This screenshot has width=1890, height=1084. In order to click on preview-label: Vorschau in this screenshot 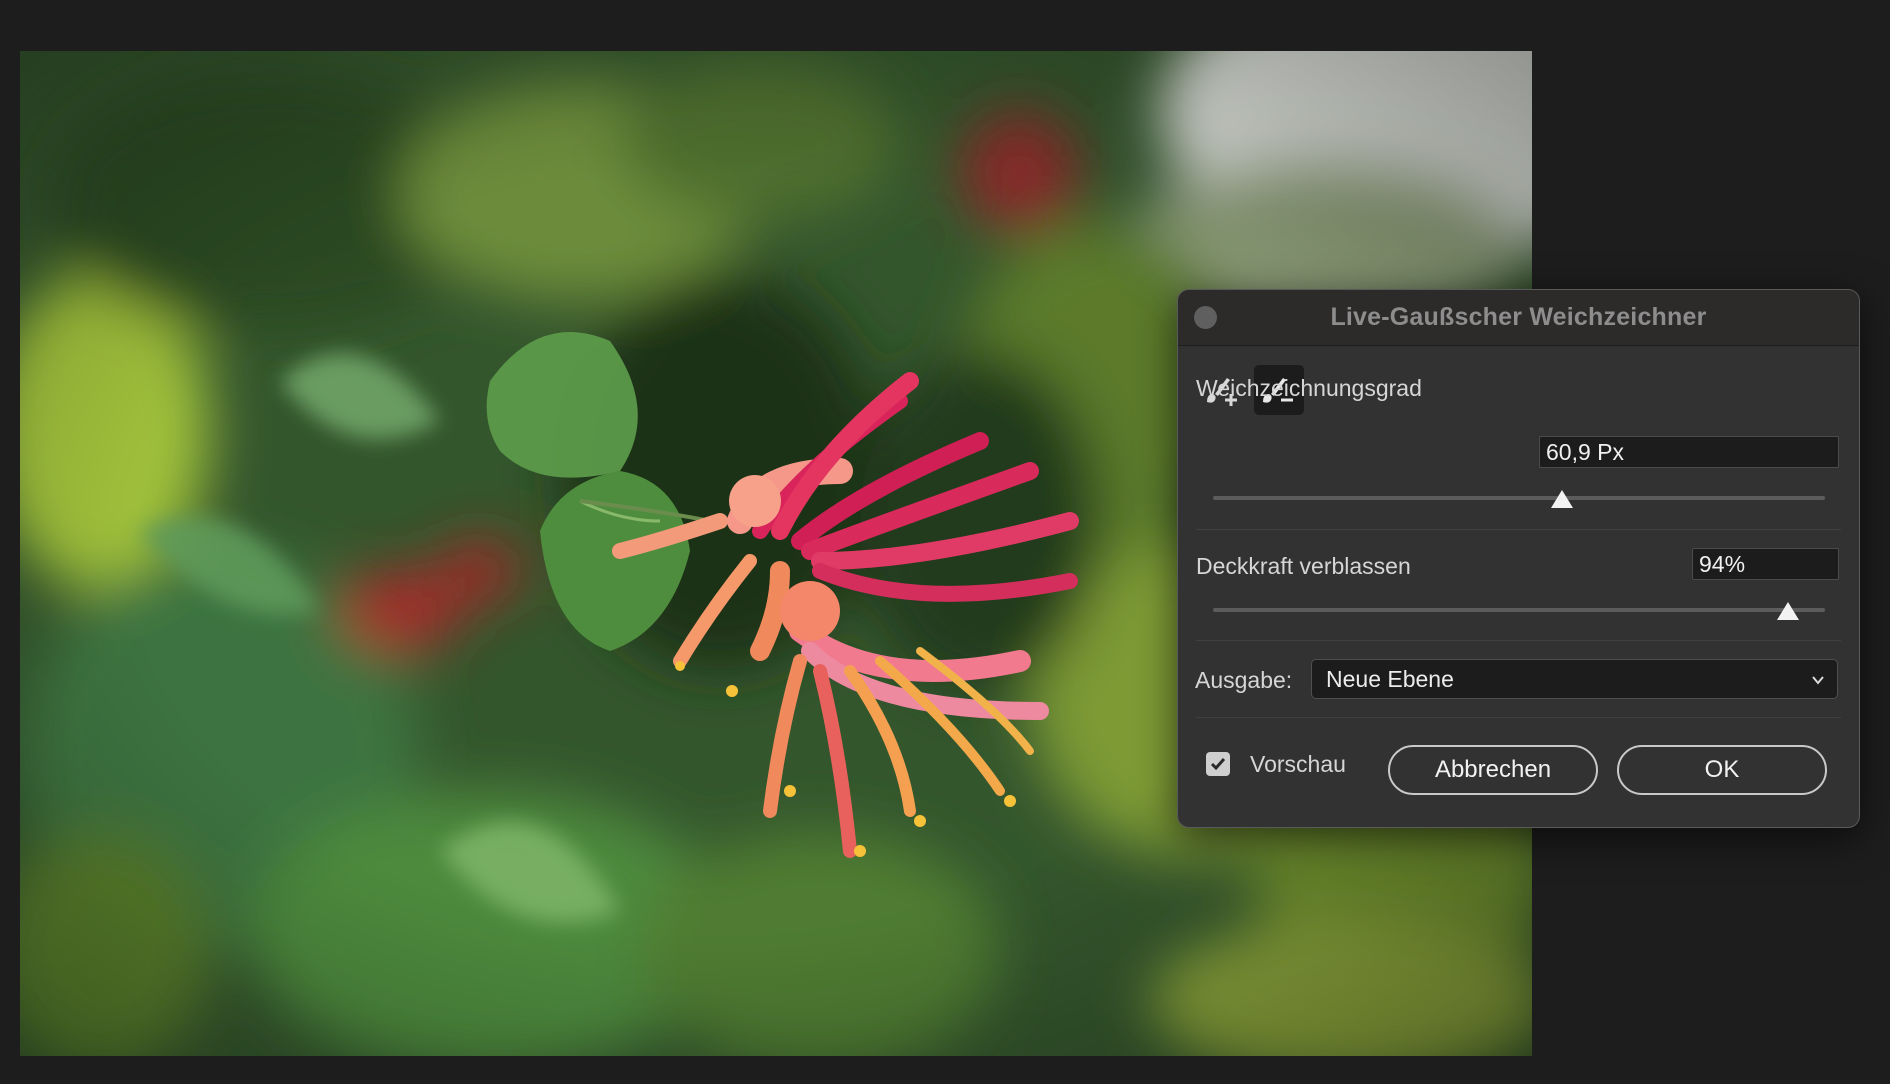, I will do `click(1298, 764)`.